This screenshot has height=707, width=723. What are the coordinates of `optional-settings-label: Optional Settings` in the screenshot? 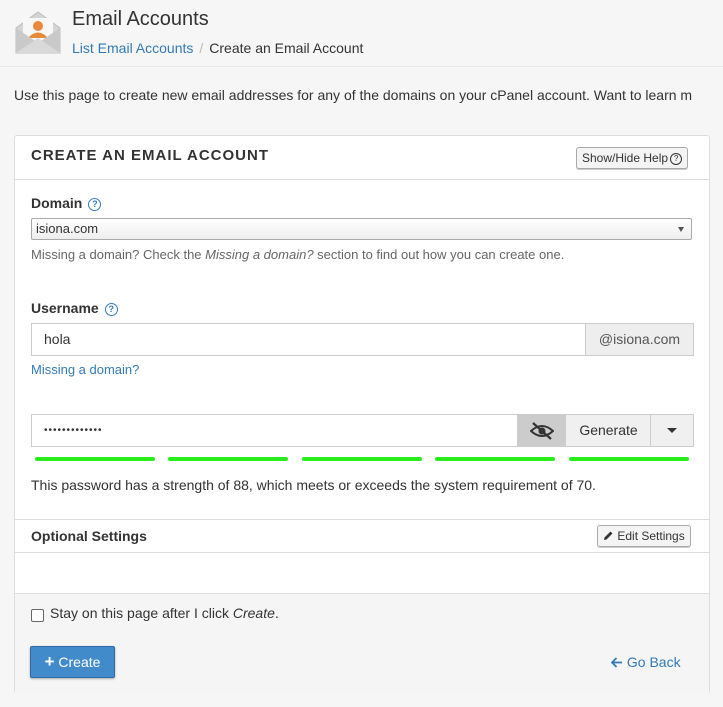 It's located at (89, 536).